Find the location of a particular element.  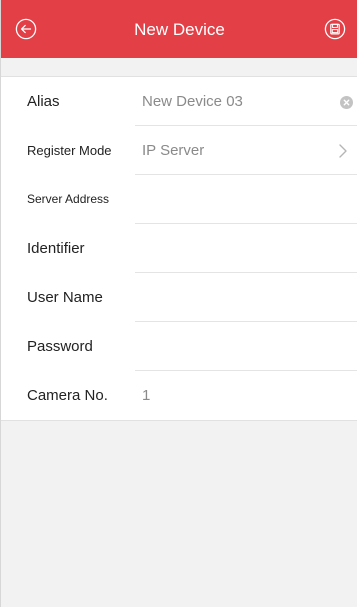

identifier-input is located at coordinates (232, 248).